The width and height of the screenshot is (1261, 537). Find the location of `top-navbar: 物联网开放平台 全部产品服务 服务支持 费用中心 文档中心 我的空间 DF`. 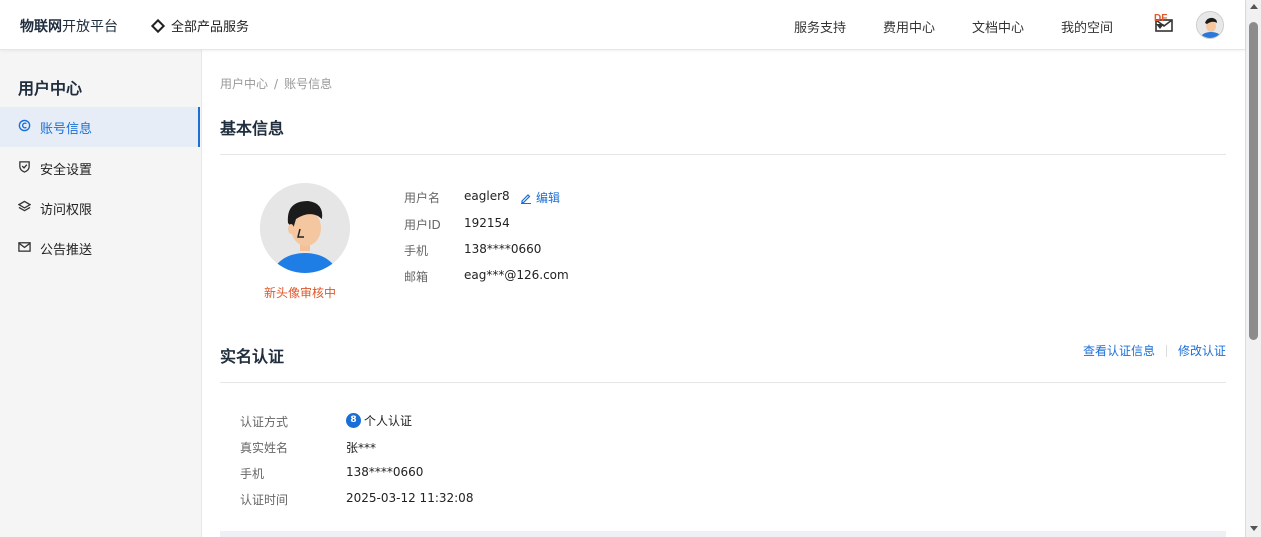

top-navbar: 物联网开放平台 全部产品服务 服务支持 费用中心 文档中心 我的空间 DF is located at coordinates (622, 25).